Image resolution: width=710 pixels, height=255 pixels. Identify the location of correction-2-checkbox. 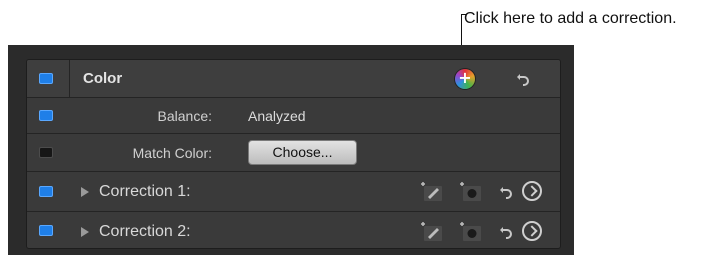
(46, 230).